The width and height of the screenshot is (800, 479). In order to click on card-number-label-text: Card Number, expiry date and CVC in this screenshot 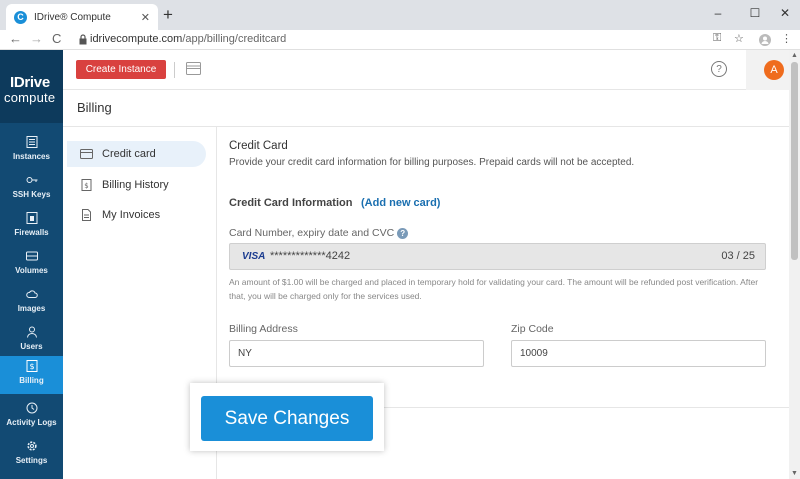, I will do `click(312, 233)`.